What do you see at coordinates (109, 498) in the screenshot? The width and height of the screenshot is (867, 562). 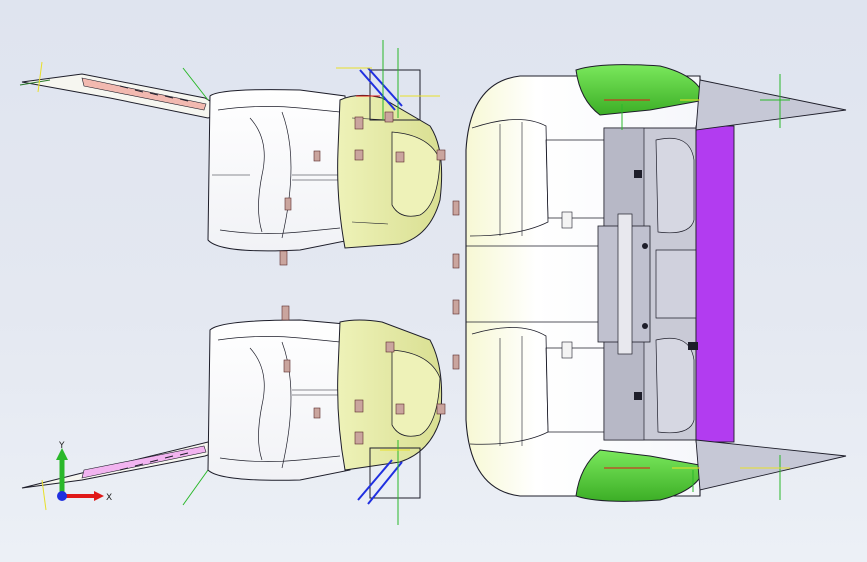 I see `x-axis-label: X` at bounding box center [109, 498].